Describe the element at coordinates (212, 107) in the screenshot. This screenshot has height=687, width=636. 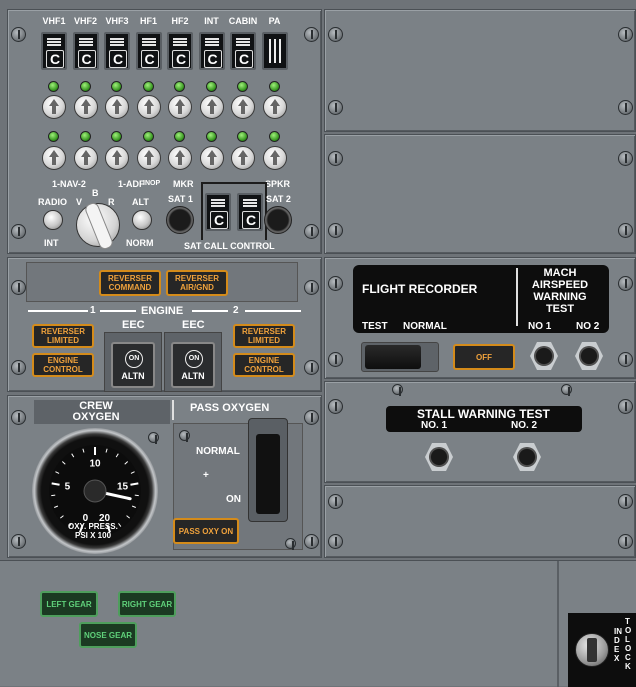
I see `volume-knob-row1-int` at that location.